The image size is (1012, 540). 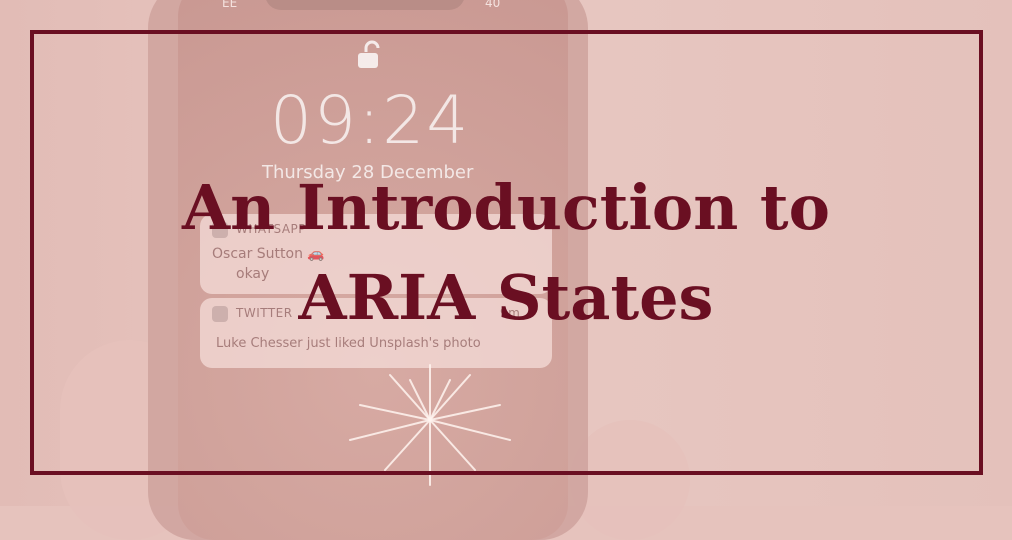 I want to click on network-label: 40, so click(x=493, y=5).